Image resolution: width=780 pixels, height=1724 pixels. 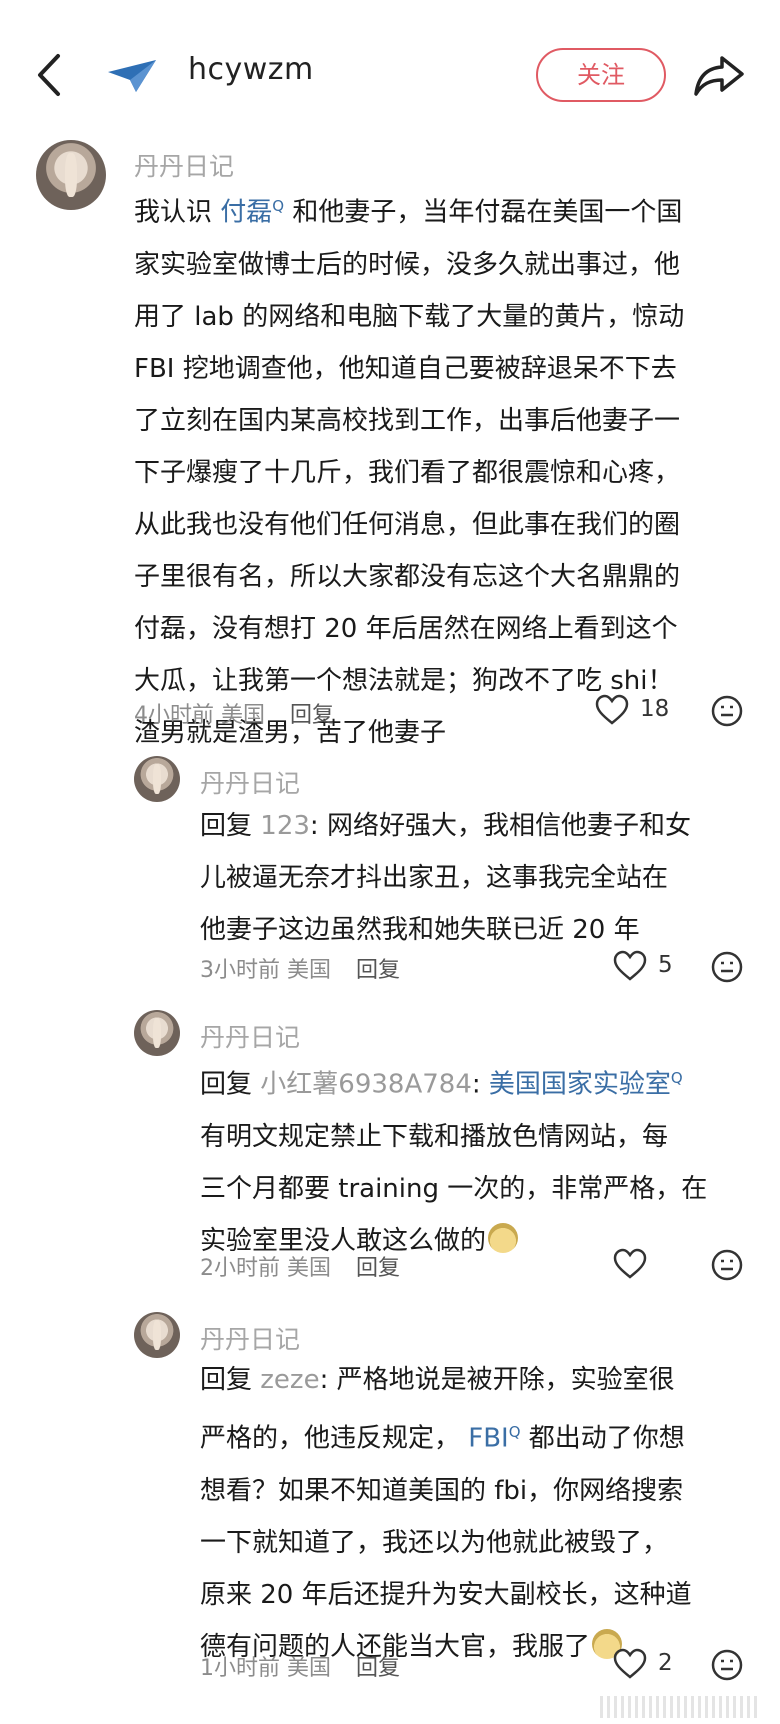 What do you see at coordinates (420, 930) in the screenshot?
I see `comment-line: 他妻子这边虽然我和她失联已近 20 年` at bounding box center [420, 930].